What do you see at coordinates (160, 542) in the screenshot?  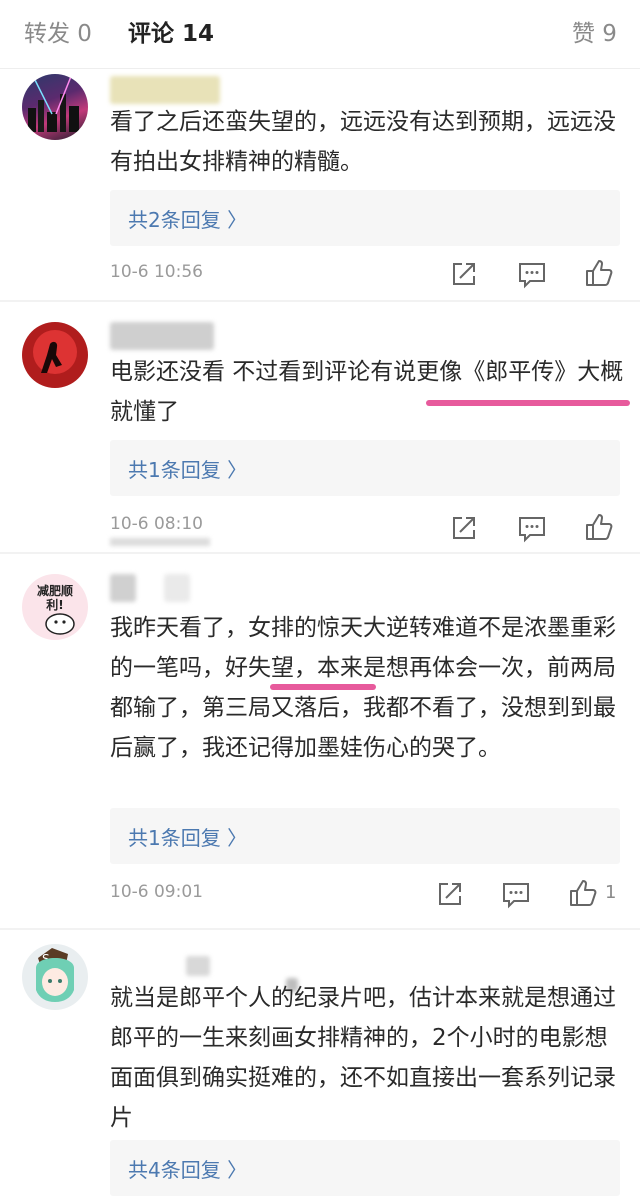 I see `blur-smudge` at bounding box center [160, 542].